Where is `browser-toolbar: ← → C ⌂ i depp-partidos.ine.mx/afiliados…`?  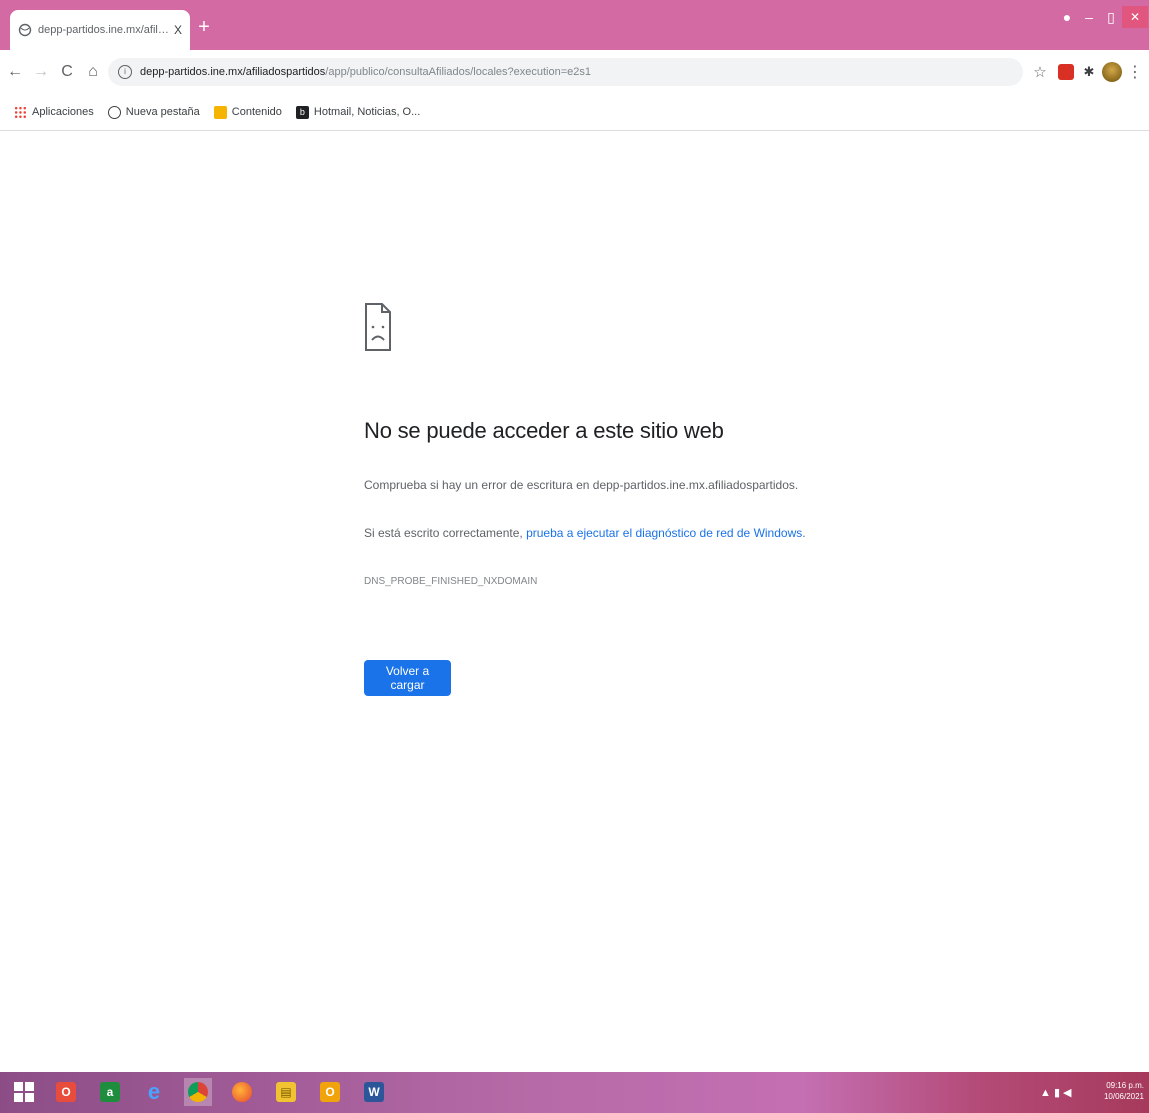
browser-toolbar: ← → C ⌂ i depp-partidos.ine.mx/afiliados… is located at coordinates (574, 72).